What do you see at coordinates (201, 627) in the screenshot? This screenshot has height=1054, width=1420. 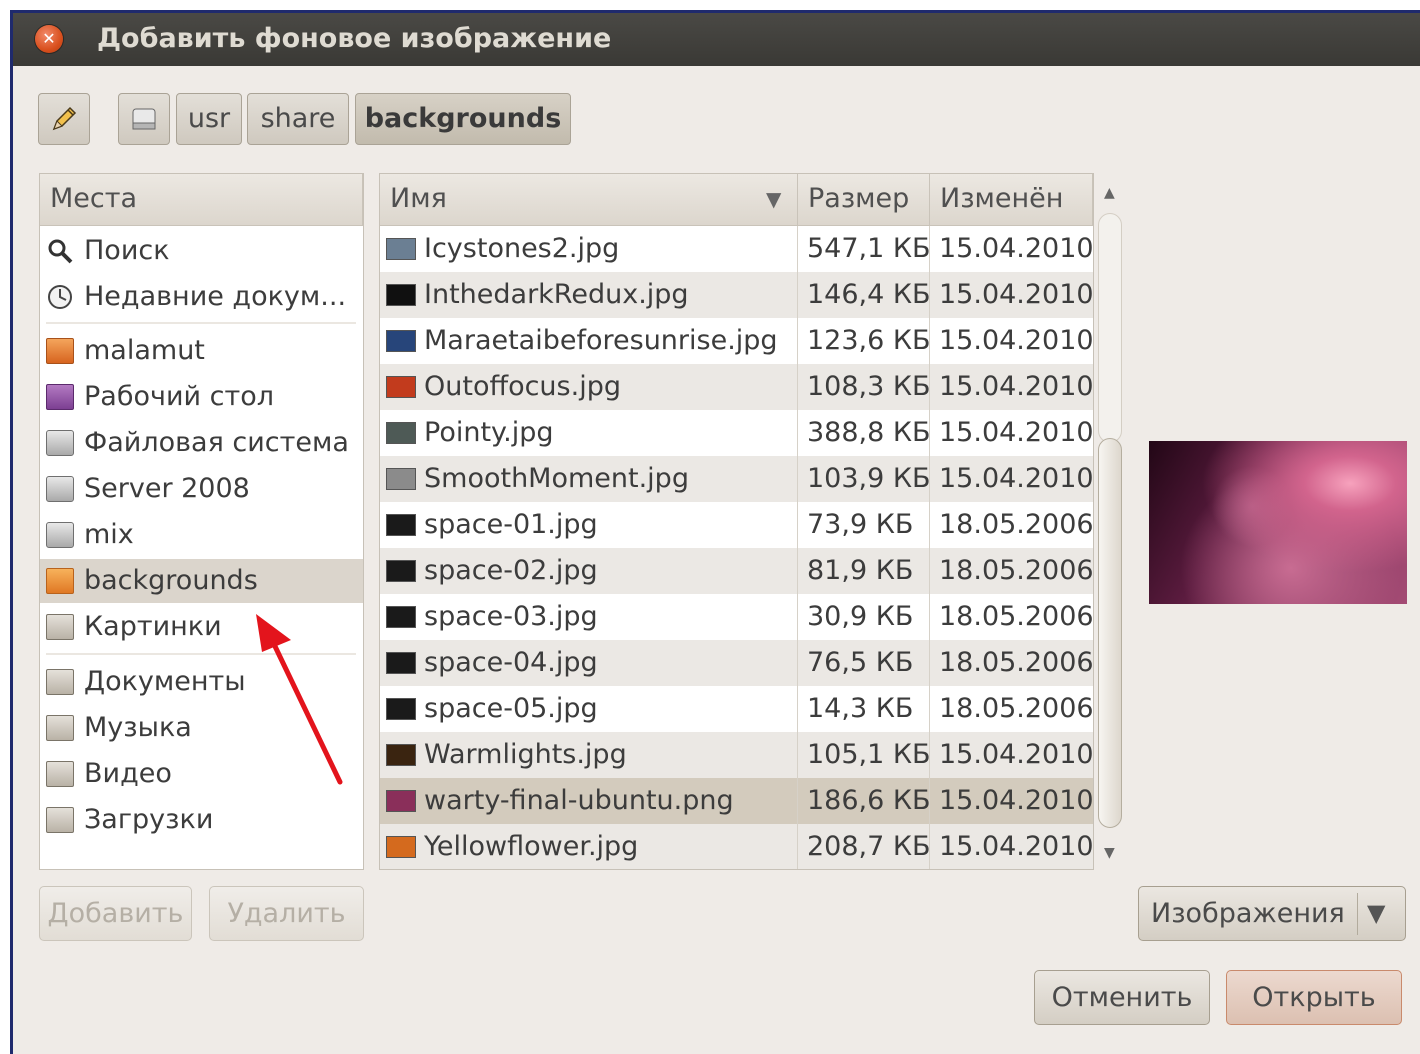 I see `sidebar-item-pictures: Картинки` at bounding box center [201, 627].